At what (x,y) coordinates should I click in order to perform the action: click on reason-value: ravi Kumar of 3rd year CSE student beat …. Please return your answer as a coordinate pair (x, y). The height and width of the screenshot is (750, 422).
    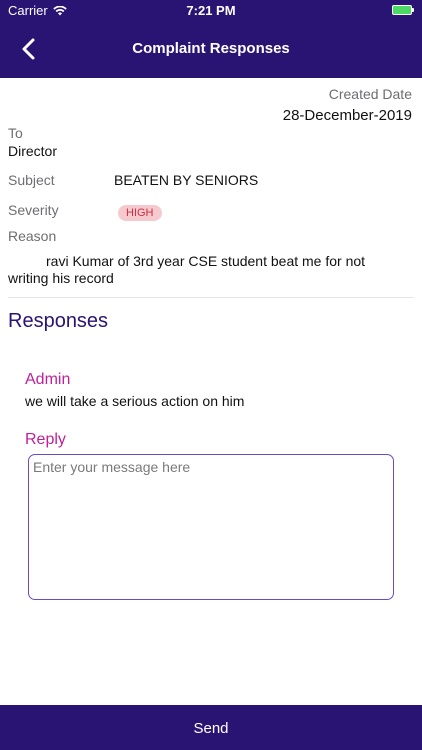
    Looking at the image, I should click on (187, 269).